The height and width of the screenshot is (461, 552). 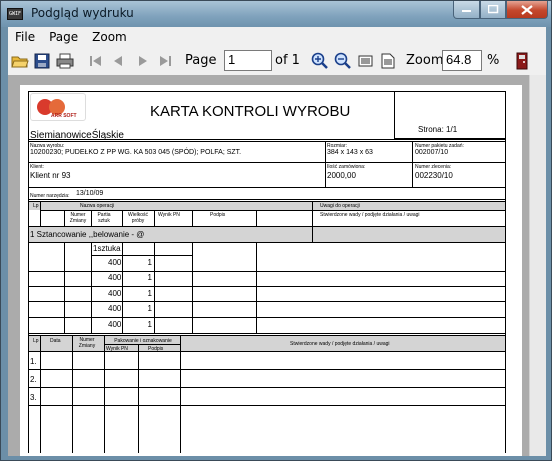 I want to click on whole-page-icon, so click(x=388, y=61).